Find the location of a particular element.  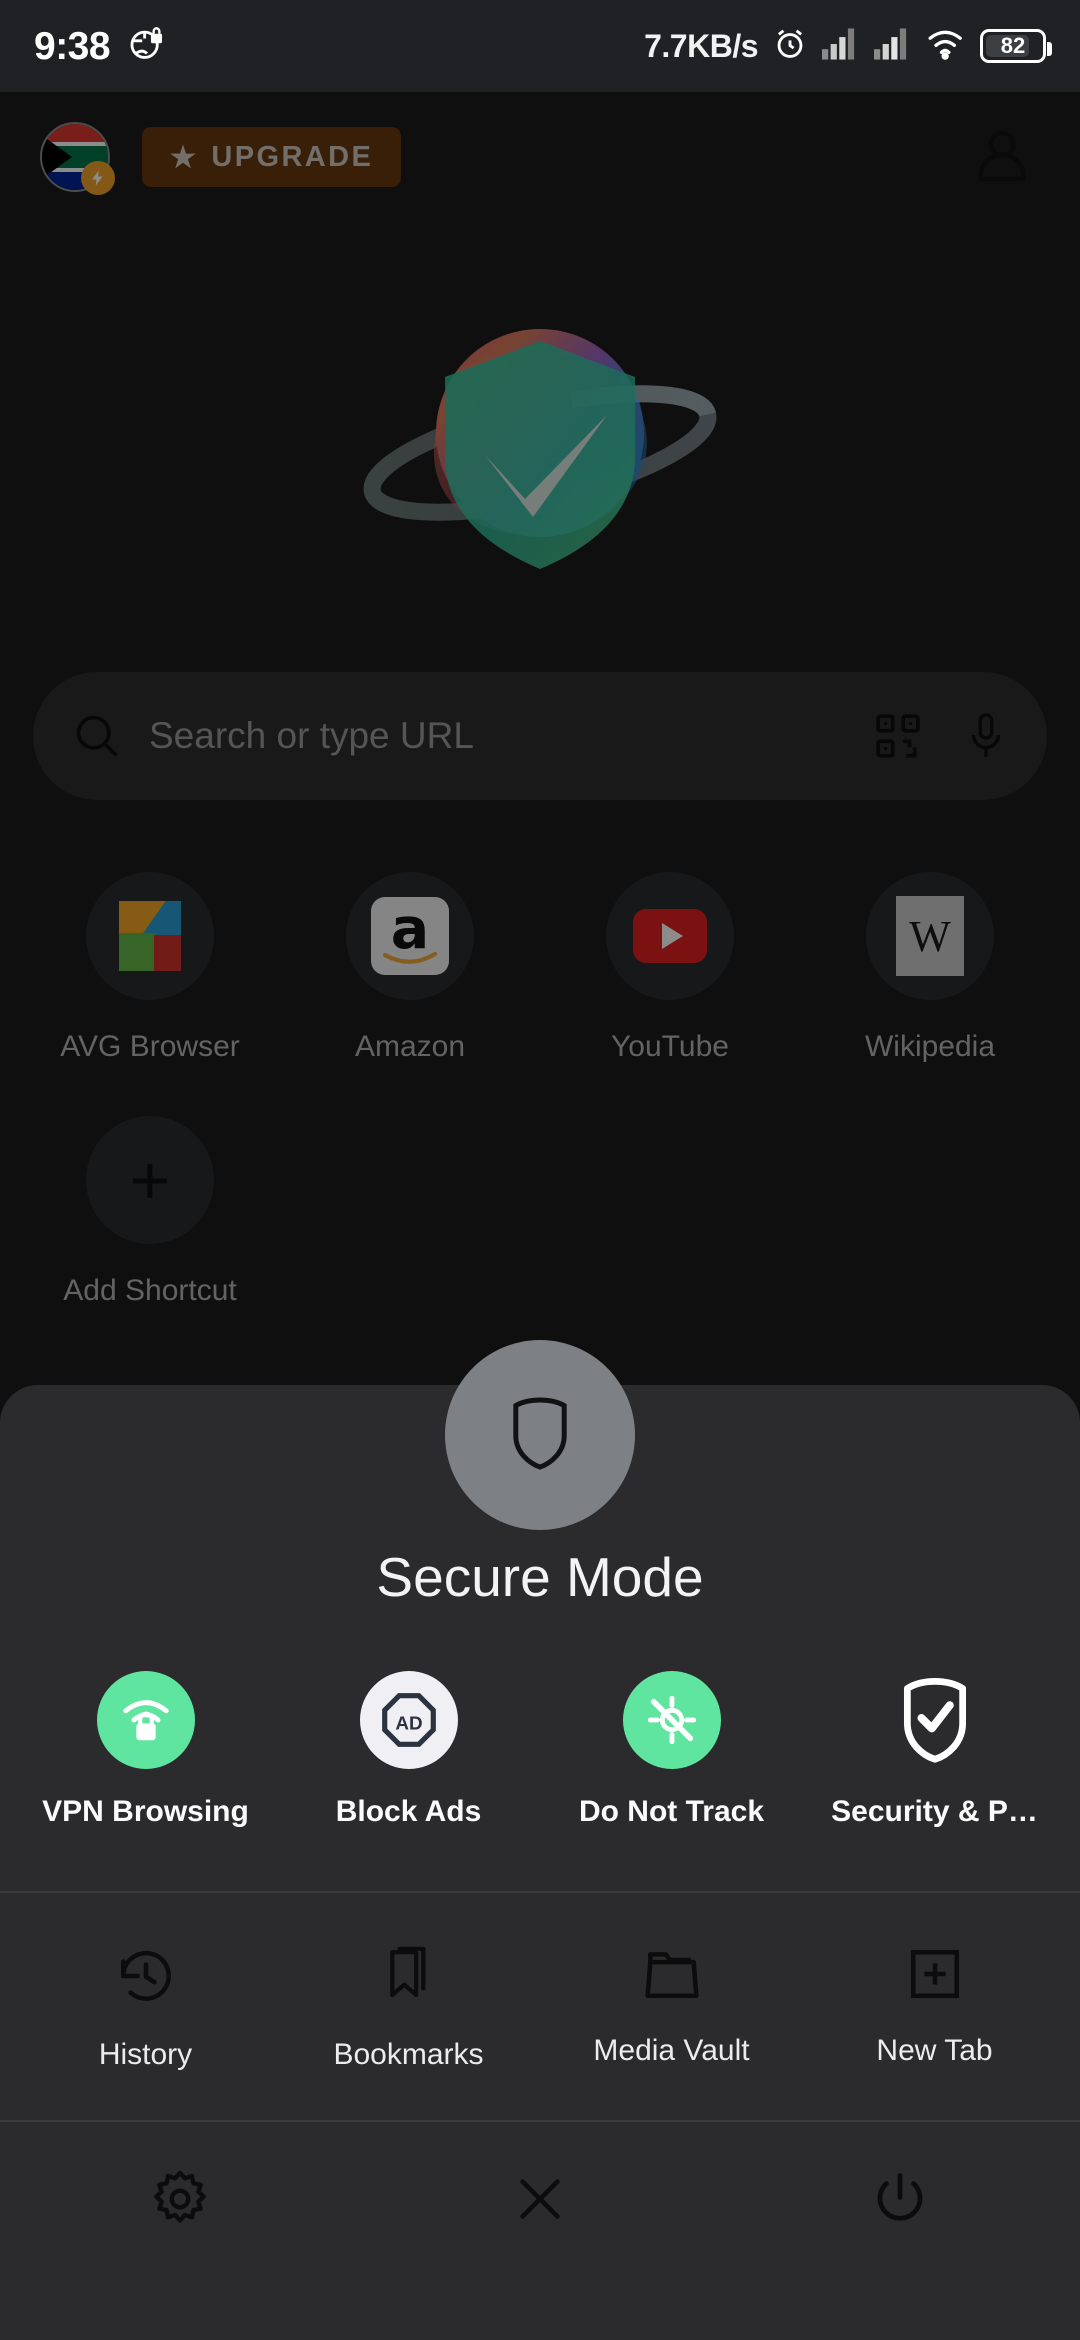

ad-block-icon: AD is located at coordinates (408, 1720).